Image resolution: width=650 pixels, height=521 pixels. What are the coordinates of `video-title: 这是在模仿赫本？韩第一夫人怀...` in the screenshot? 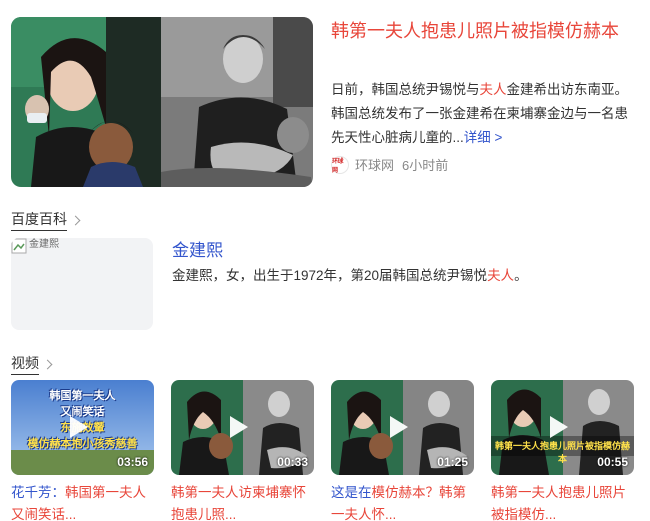 It's located at (402, 501).